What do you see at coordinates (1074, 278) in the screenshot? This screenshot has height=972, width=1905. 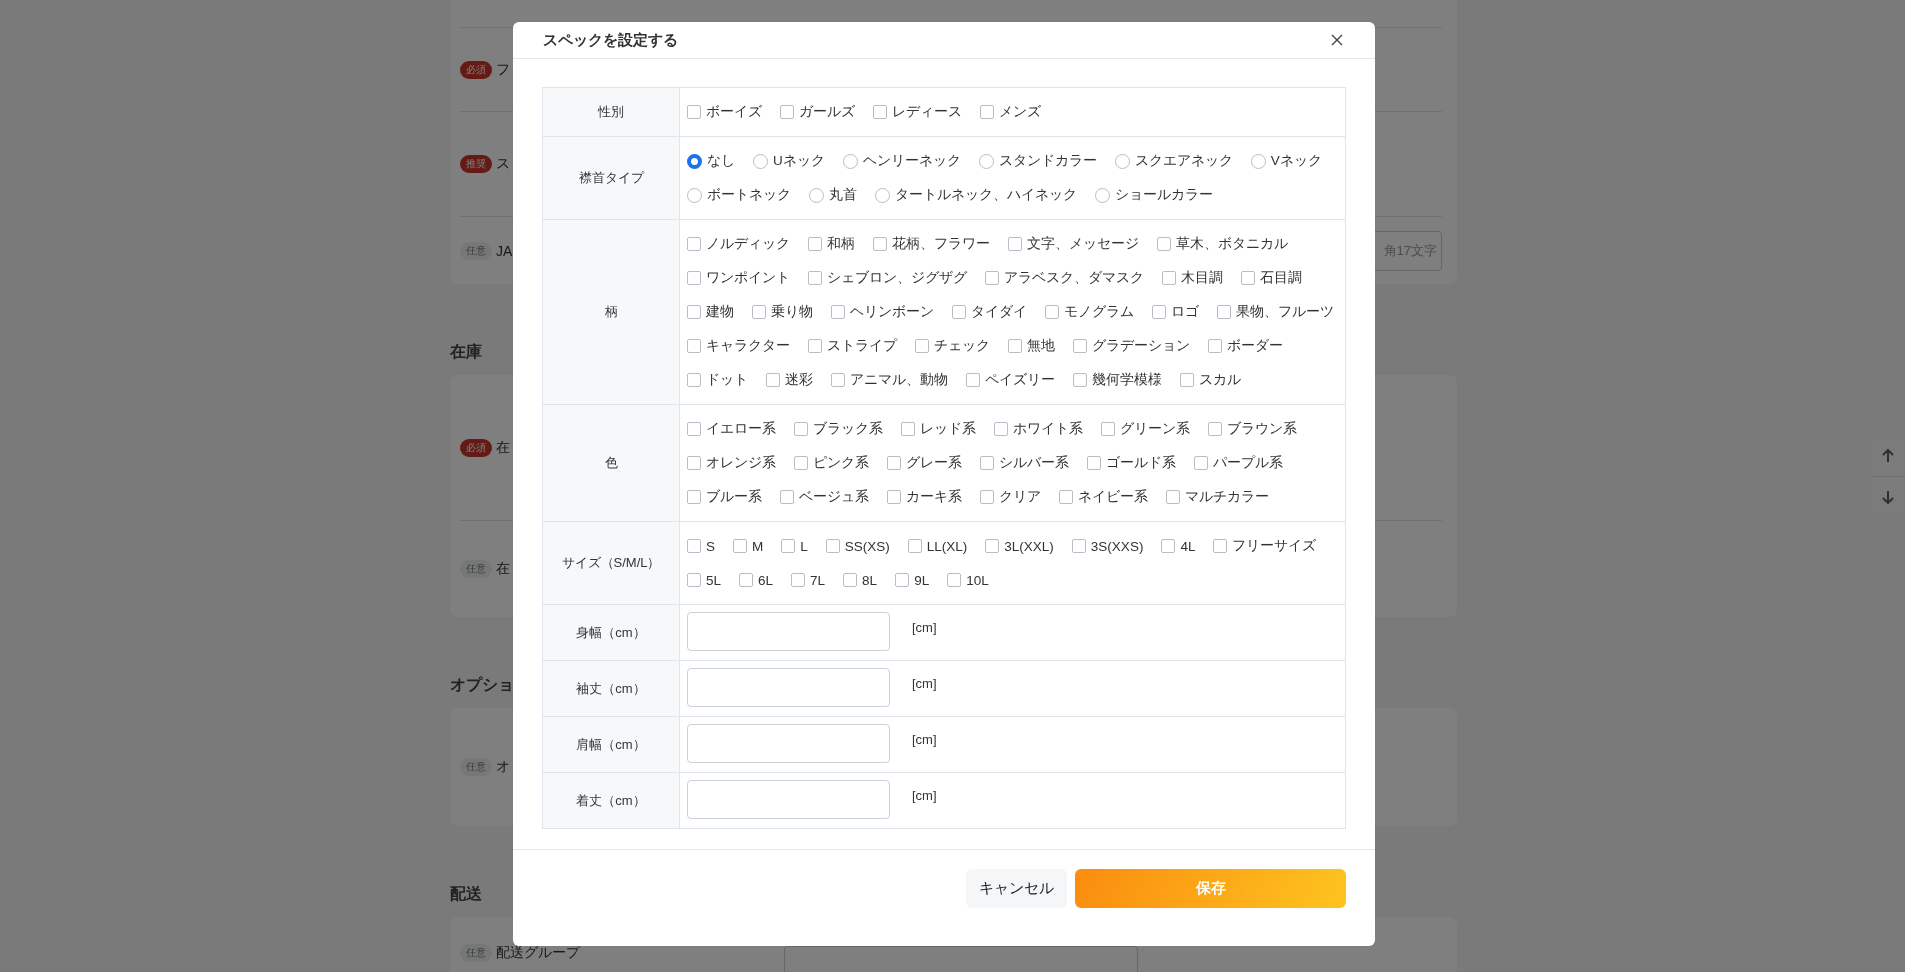 I see `option-label: アラベスク、ダマスク` at bounding box center [1074, 278].